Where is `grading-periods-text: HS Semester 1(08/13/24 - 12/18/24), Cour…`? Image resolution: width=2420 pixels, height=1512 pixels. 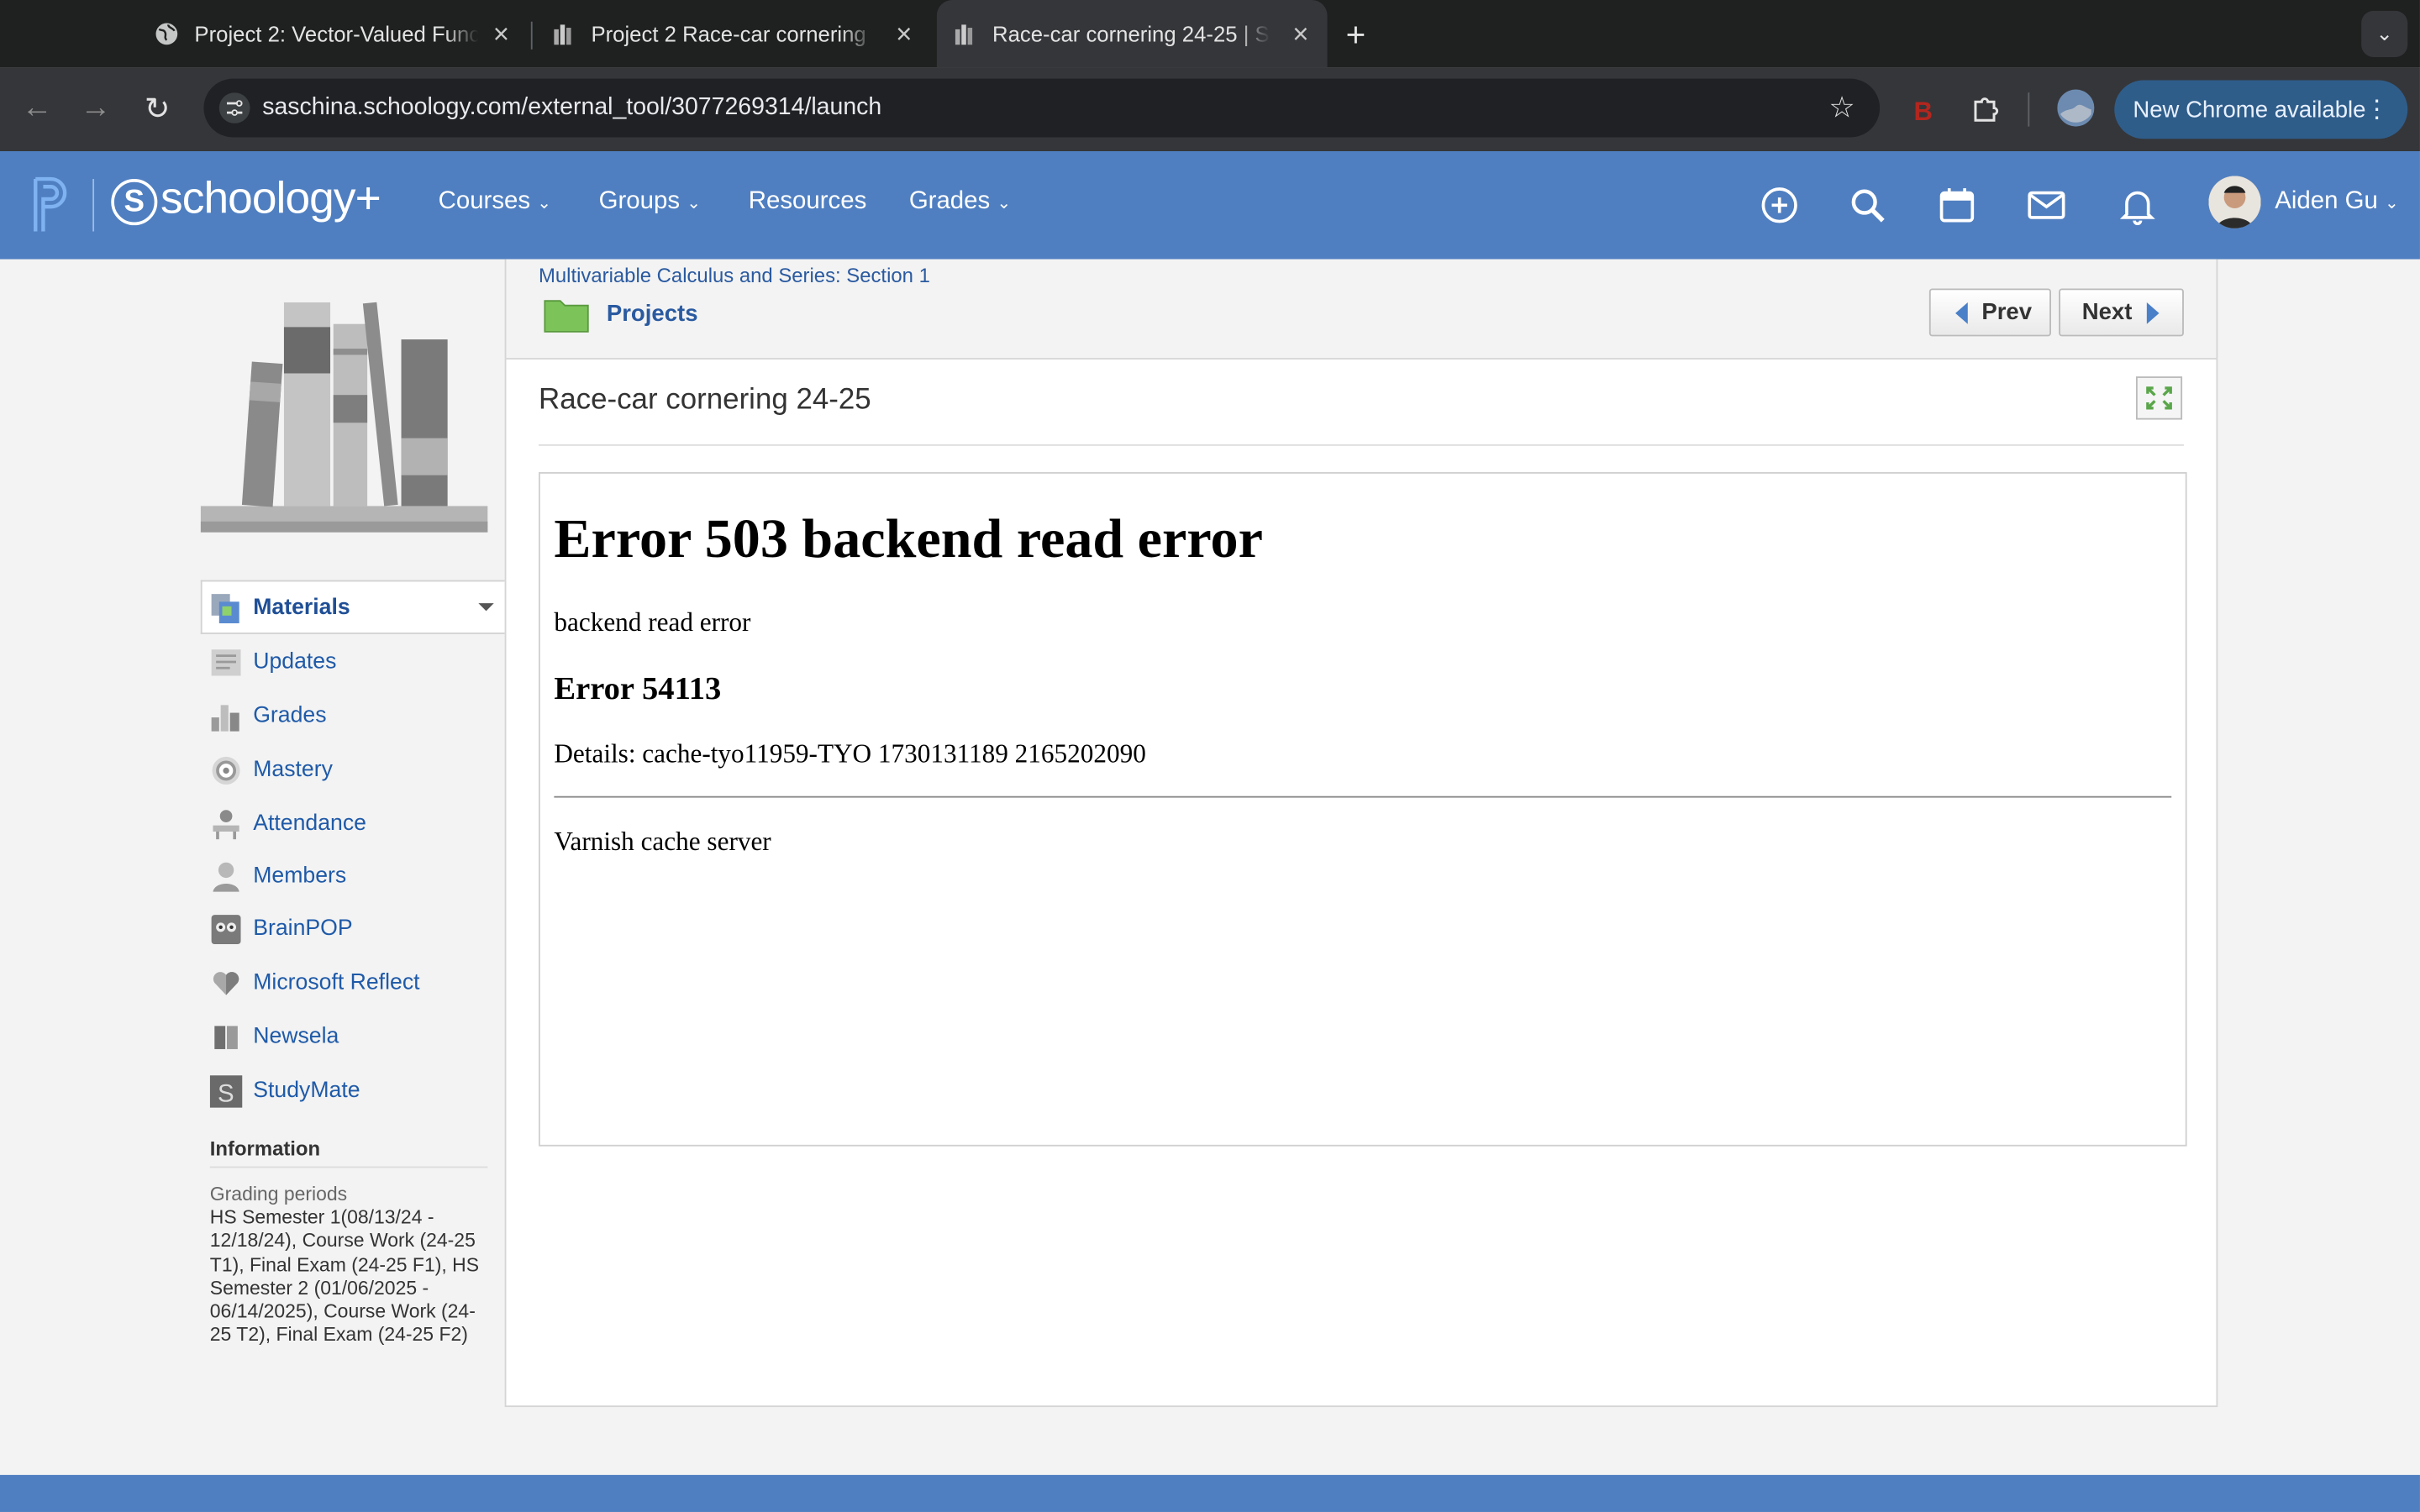
grading-periods-text: HS Semester 1(08/13/24 - 12/18/24), Cour… is located at coordinates (344, 1276).